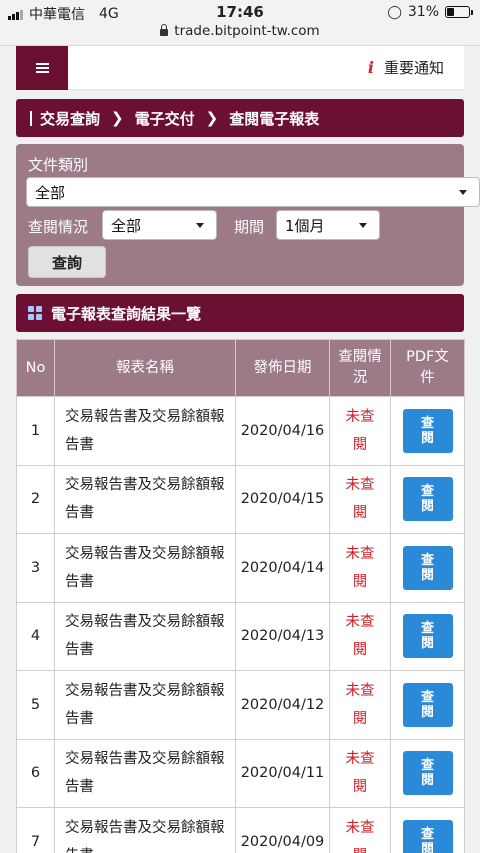 This screenshot has width=480, height=853. Describe the element at coordinates (164, 30) in the screenshot. I see `lock-icon` at that location.